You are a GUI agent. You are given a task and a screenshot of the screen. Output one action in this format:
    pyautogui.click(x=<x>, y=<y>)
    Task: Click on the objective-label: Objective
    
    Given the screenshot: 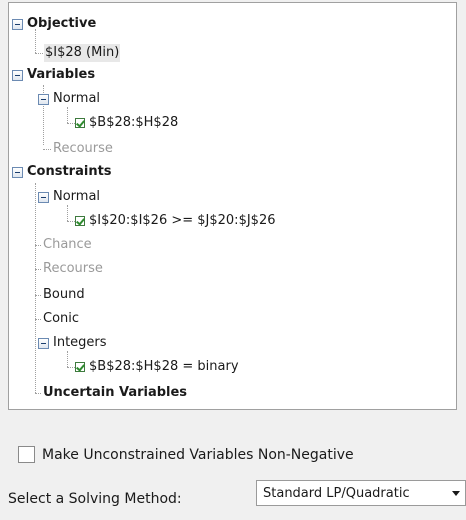 What is the action you would take?
    pyautogui.click(x=62, y=23)
    